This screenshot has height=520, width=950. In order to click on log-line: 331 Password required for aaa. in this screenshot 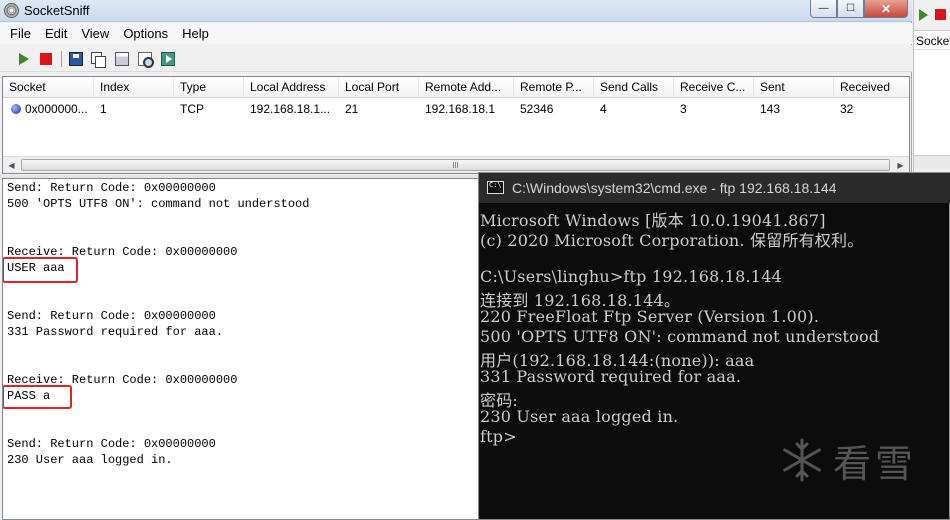, I will do `click(115, 332)`.